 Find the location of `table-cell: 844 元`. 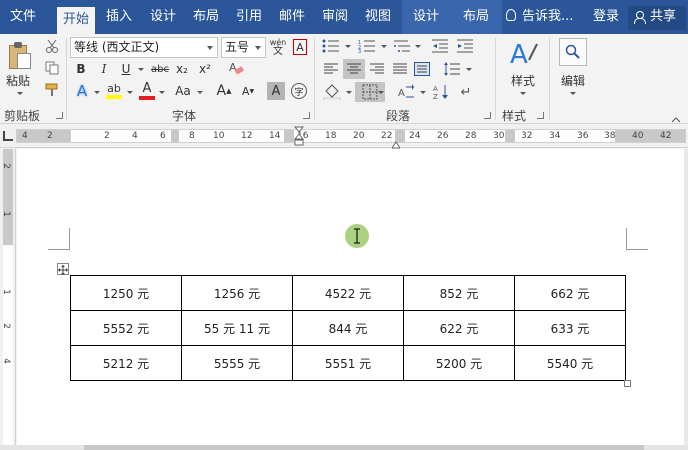

table-cell: 844 元 is located at coordinates (348, 328).